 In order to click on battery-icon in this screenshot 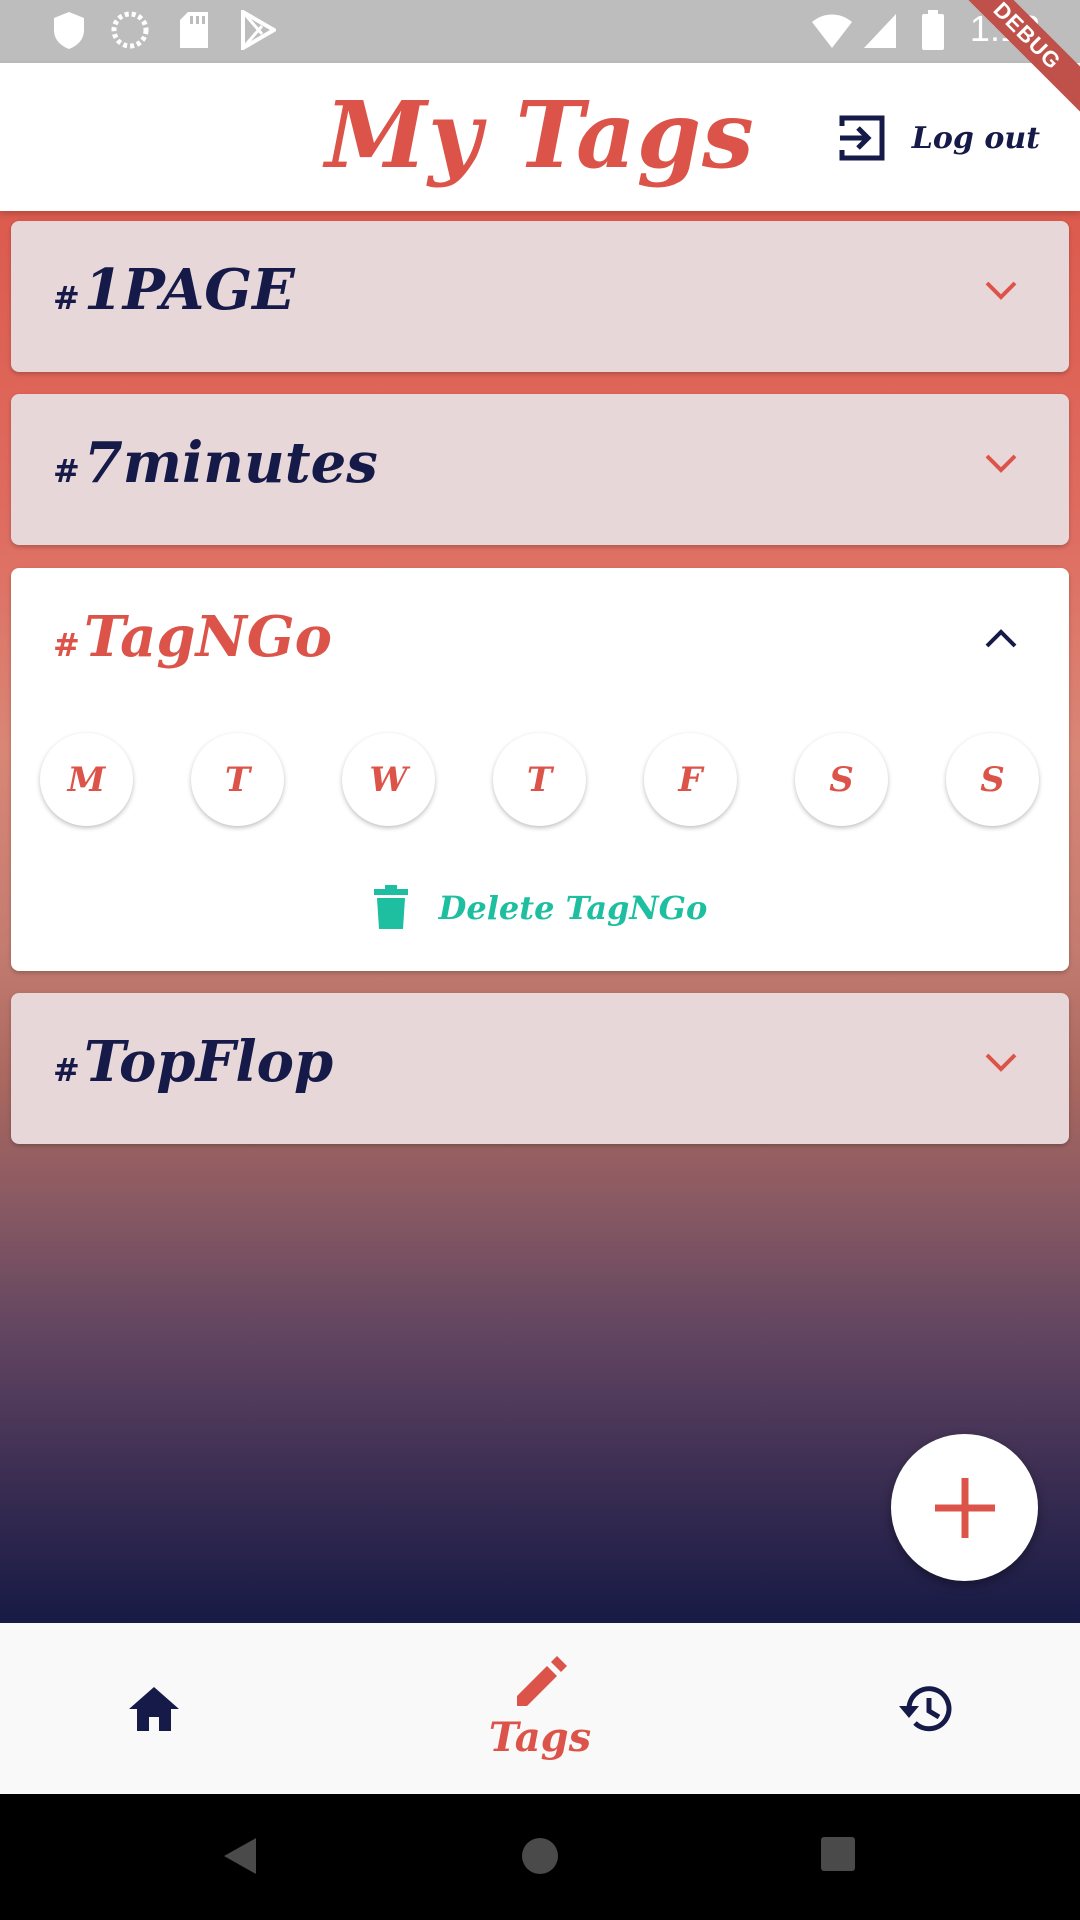, I will do `click(933, 30)`.